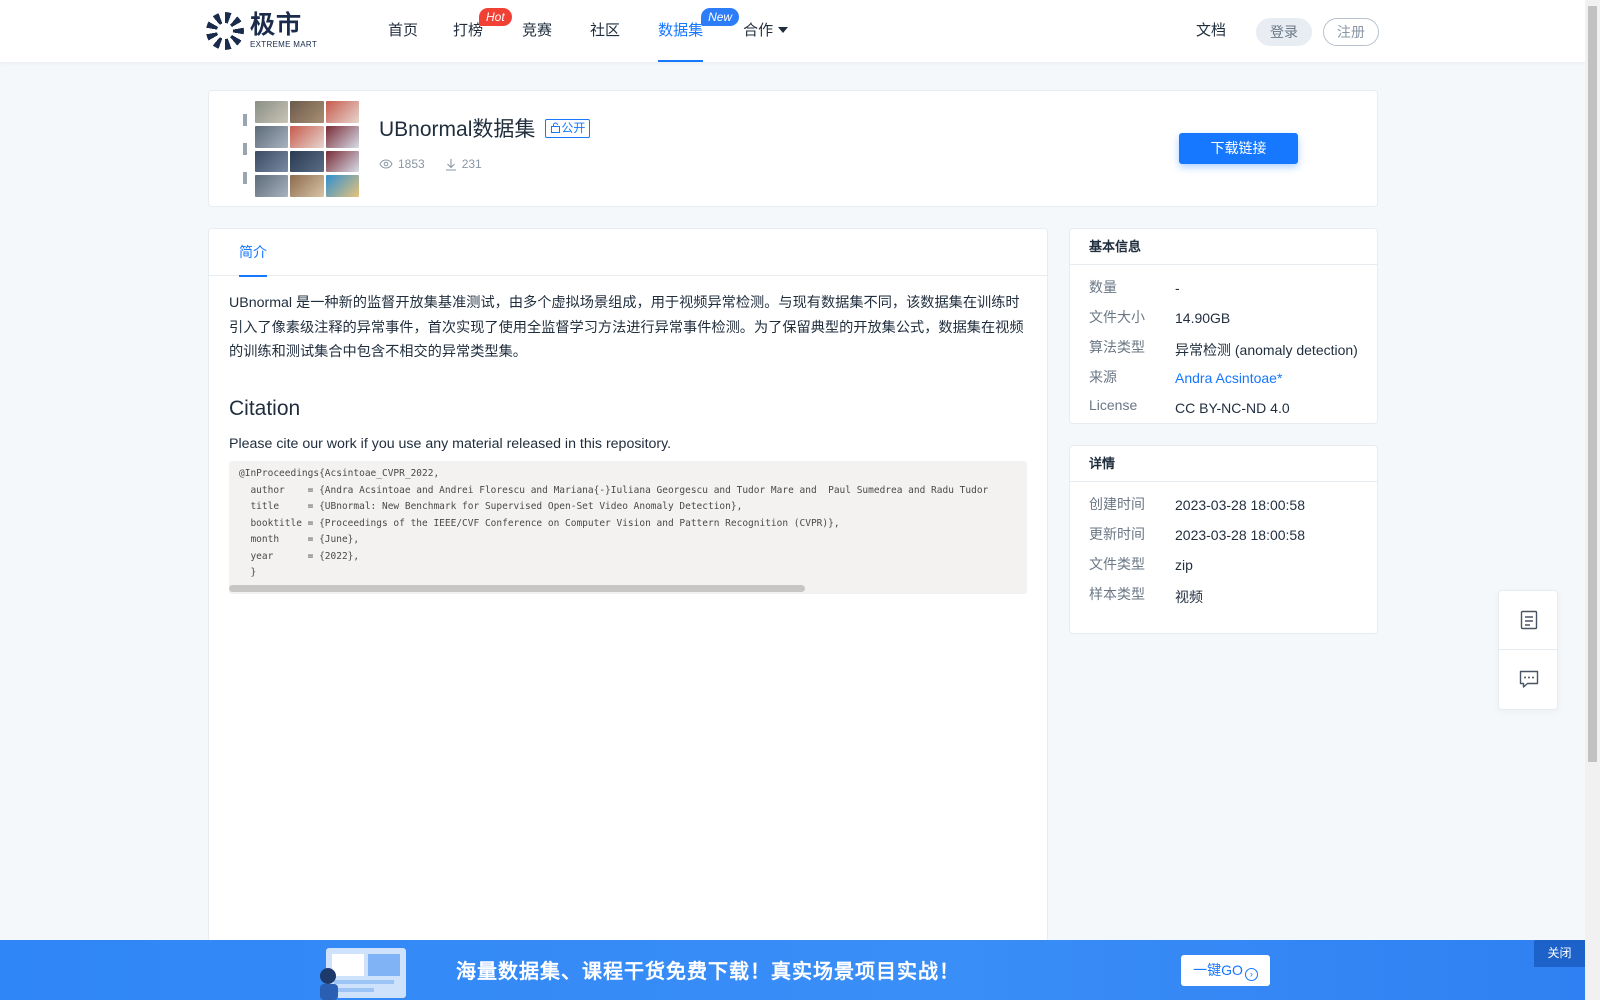 Image resolution: width=1600 pixels, height=1000 pixels. What do you see at coordinates (463, 164) in the screenshot?
I see `download-count: 231` at bounding box center [463, 164].